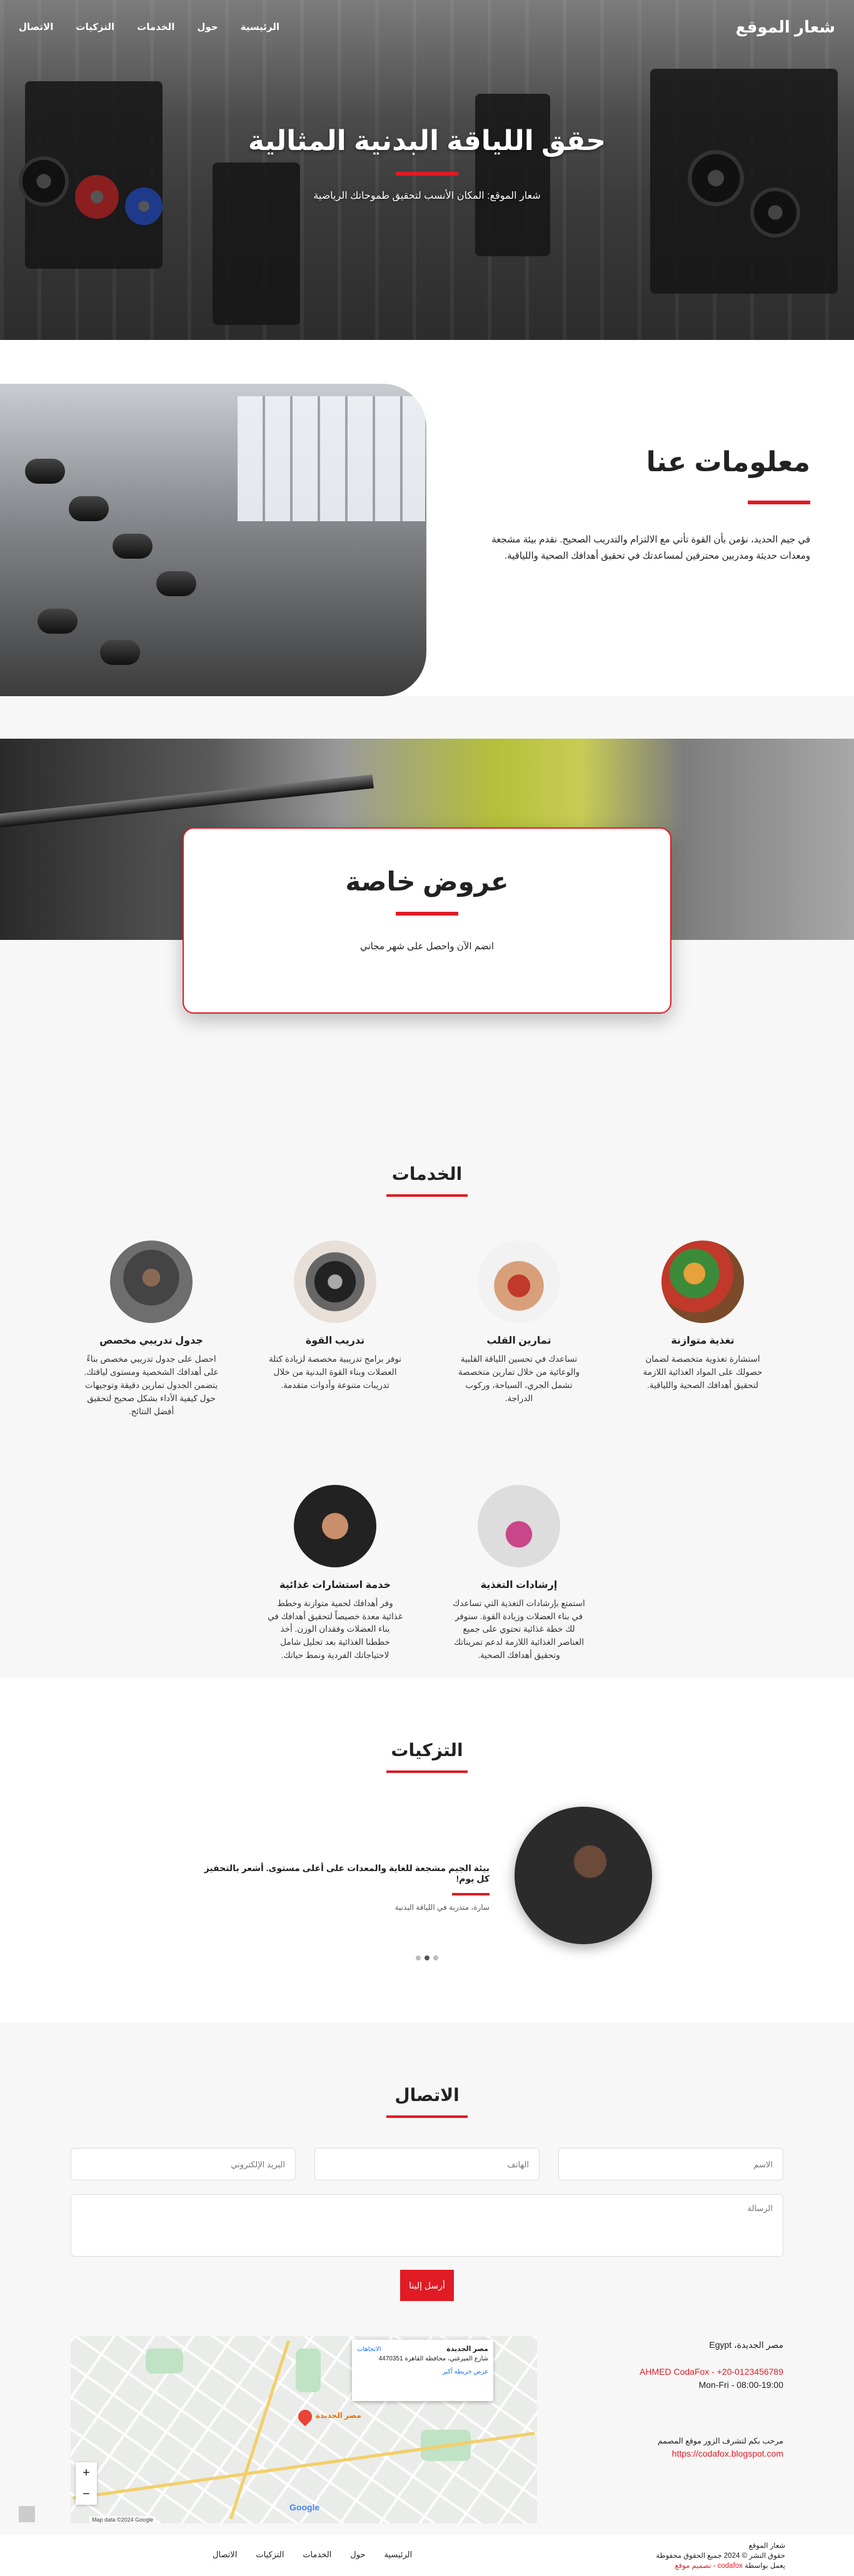 This screenshot has height=2576, width=854. What do you see at coordinates (433, 2358) in the screenshot?
I see `map-card-address: شارع الميرغني، محافظة القاهرة 4470351` at bounding box center [433, 2358].